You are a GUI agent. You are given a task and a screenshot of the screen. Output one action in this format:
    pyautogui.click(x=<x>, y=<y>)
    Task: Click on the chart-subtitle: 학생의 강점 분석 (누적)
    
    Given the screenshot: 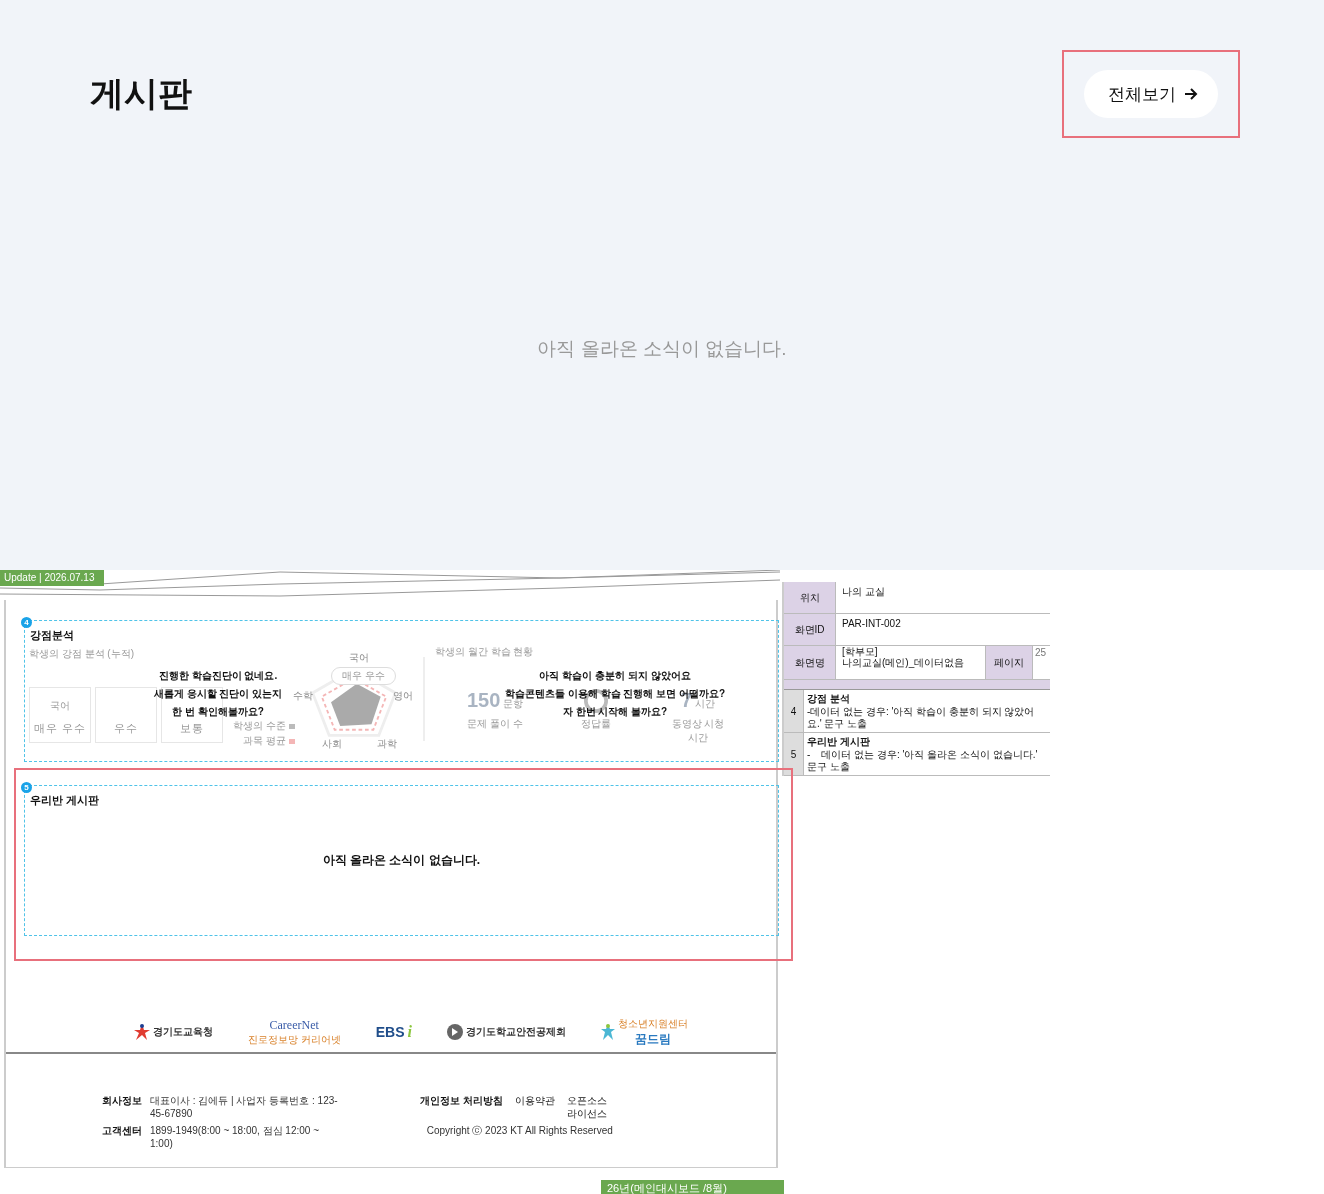 What is the action you would take?
    pyautogui.click(x=81, y=654)
    